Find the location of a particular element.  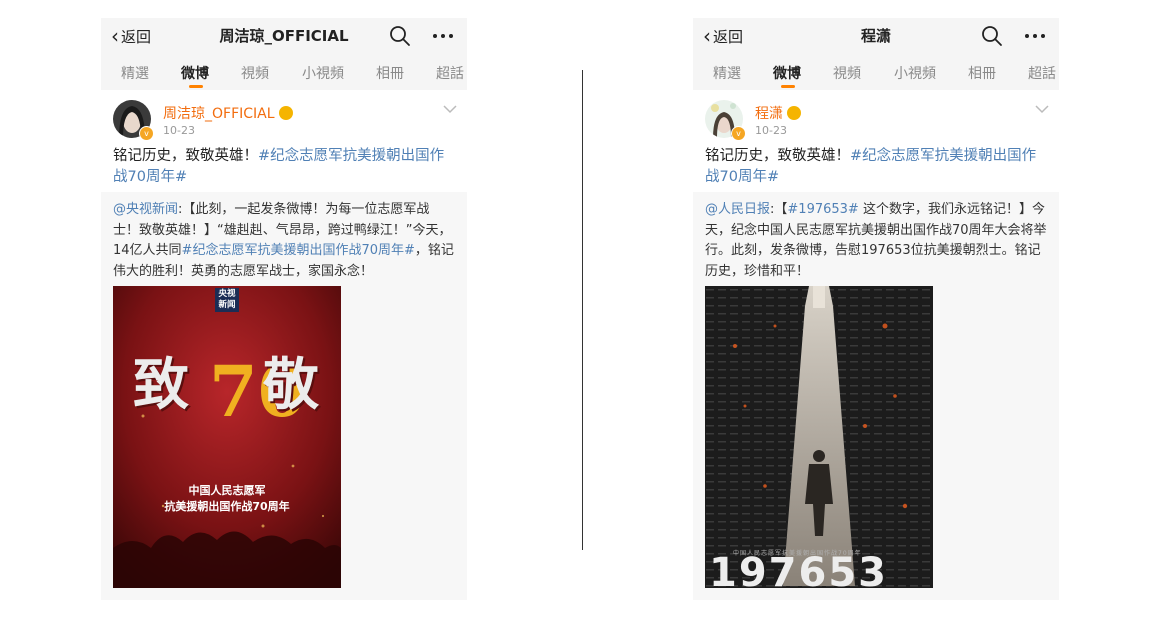

top-bar: ‹ 返回 周洁琼_OFFICIAL is located at coordinates (284, 36).